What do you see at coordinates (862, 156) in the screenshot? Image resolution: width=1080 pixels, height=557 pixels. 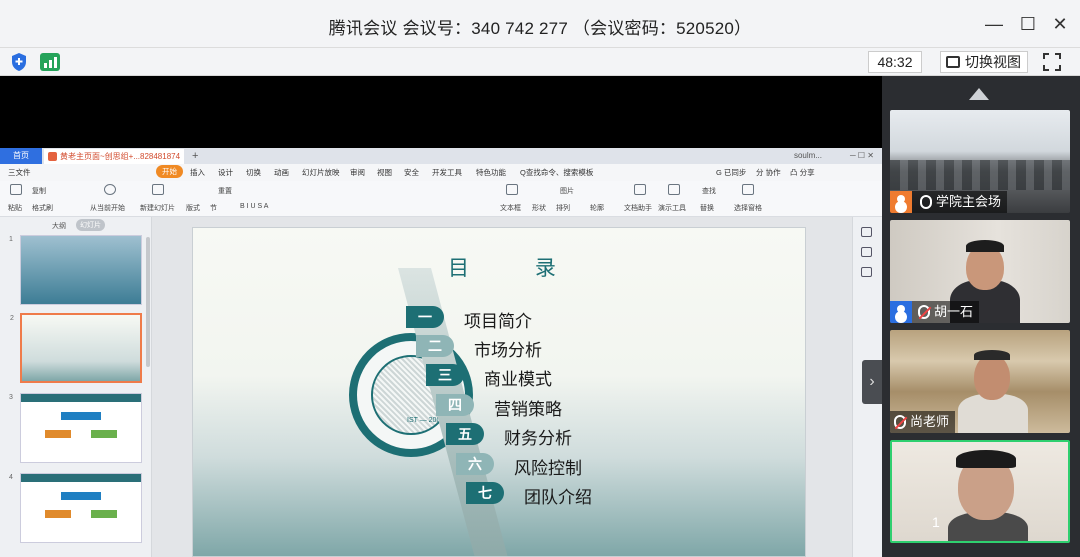 I see `app-window-controls: ─ ☐ ✕` at bounding box center [862, 156].